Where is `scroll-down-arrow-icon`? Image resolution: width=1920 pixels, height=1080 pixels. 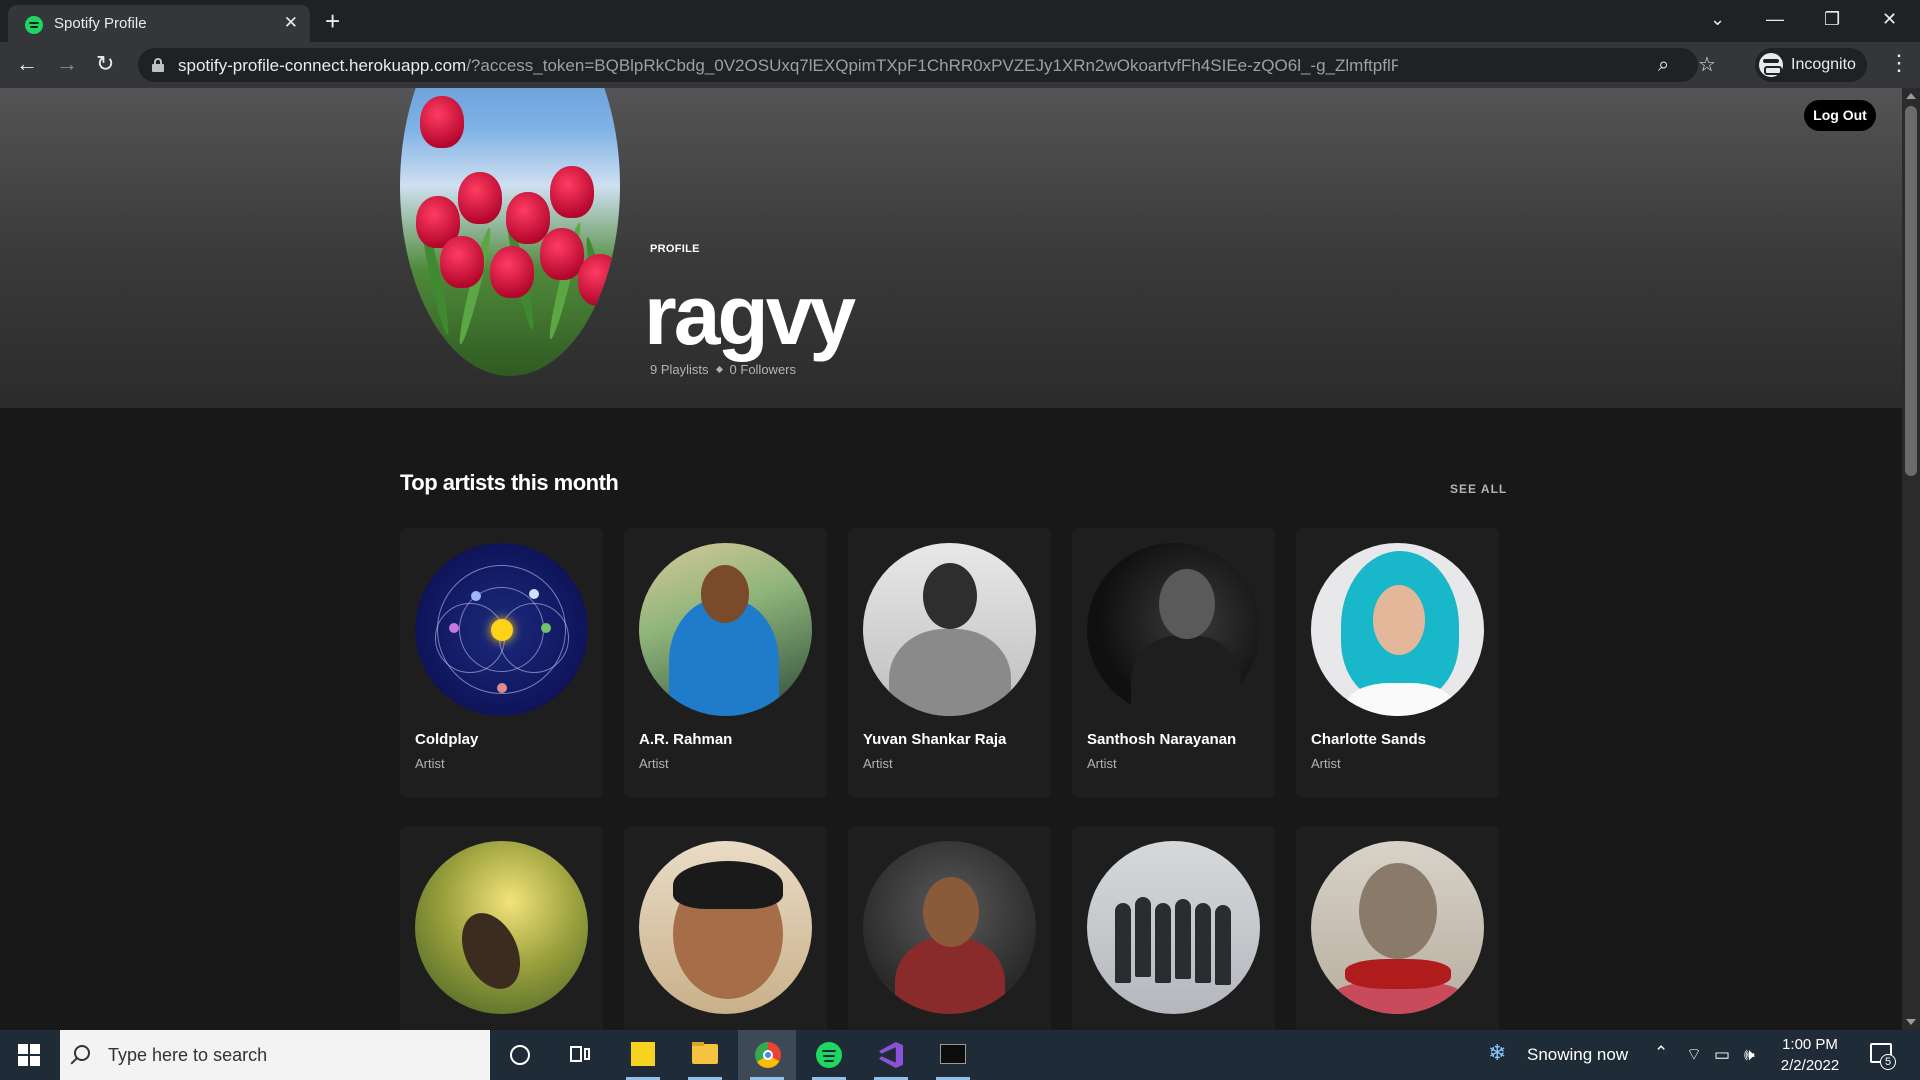
scroll-down-arrow-icon is located at coordinates (1911, 1022).